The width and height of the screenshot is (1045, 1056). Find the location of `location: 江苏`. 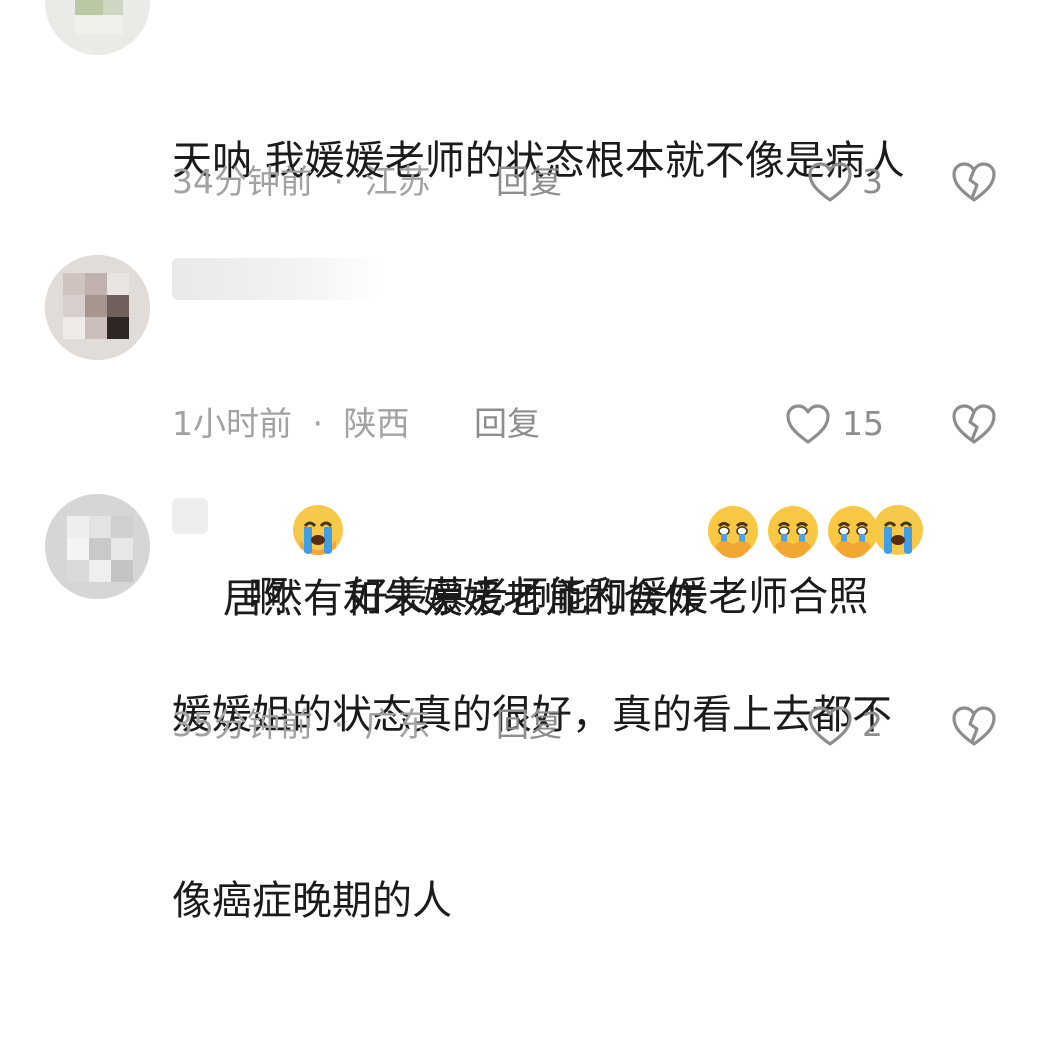

location: 江苏 is located at coordinates (397, 181).